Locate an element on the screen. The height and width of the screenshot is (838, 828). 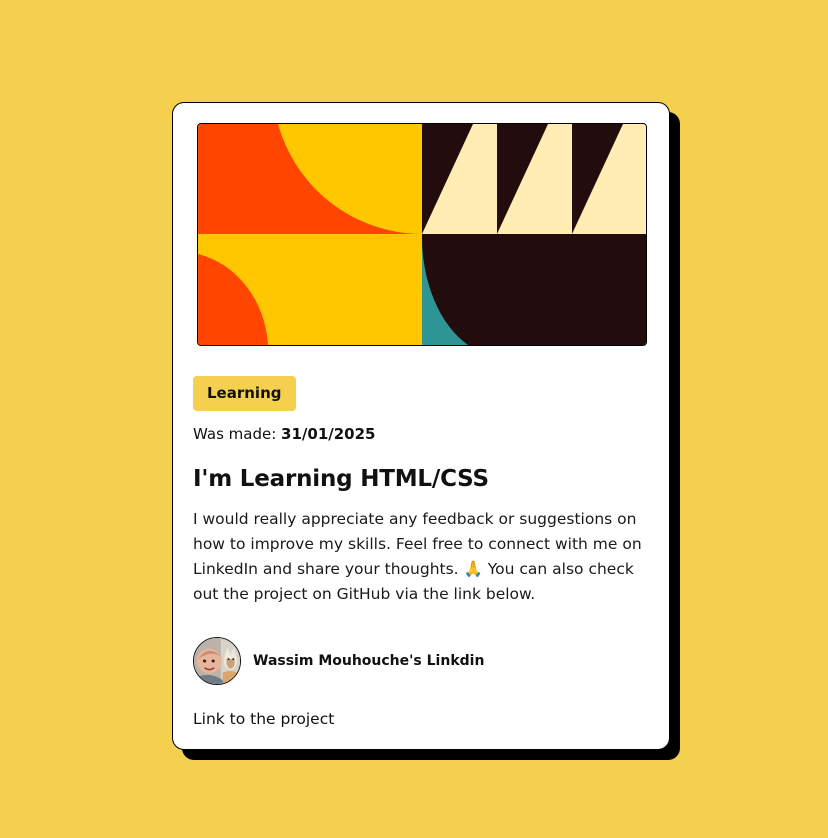
published-label: Was made: is located at coordinates (237, 434).